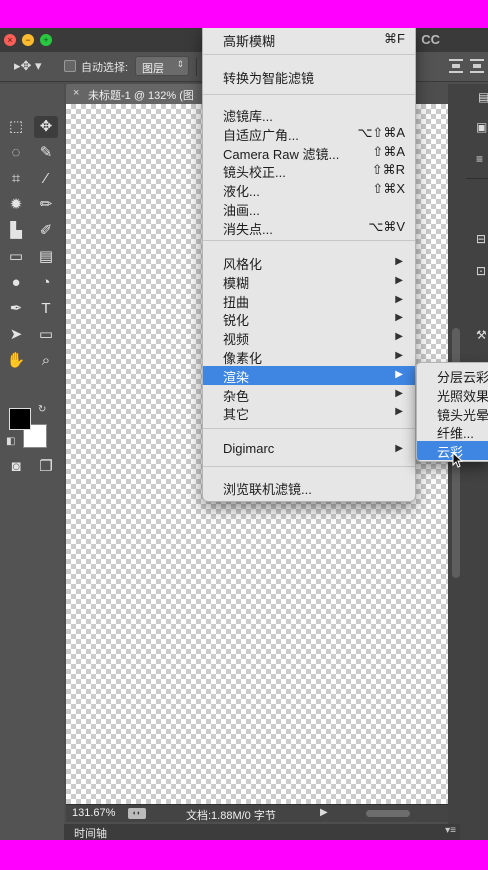 The image size is (488, 870). I want to click on hand-tool-icon: ✋, so click(16, 361).